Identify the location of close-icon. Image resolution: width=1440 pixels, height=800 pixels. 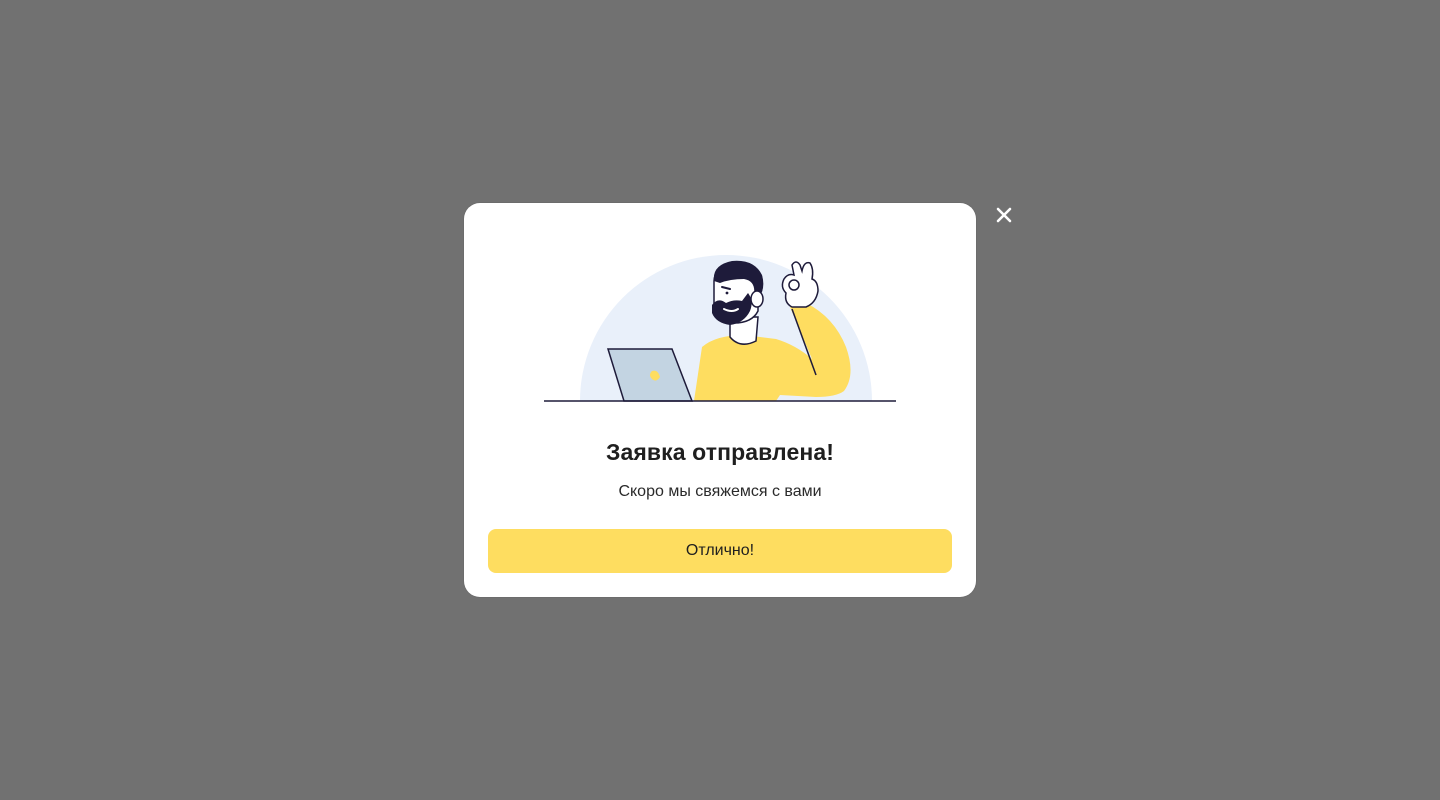
(1004, 215).